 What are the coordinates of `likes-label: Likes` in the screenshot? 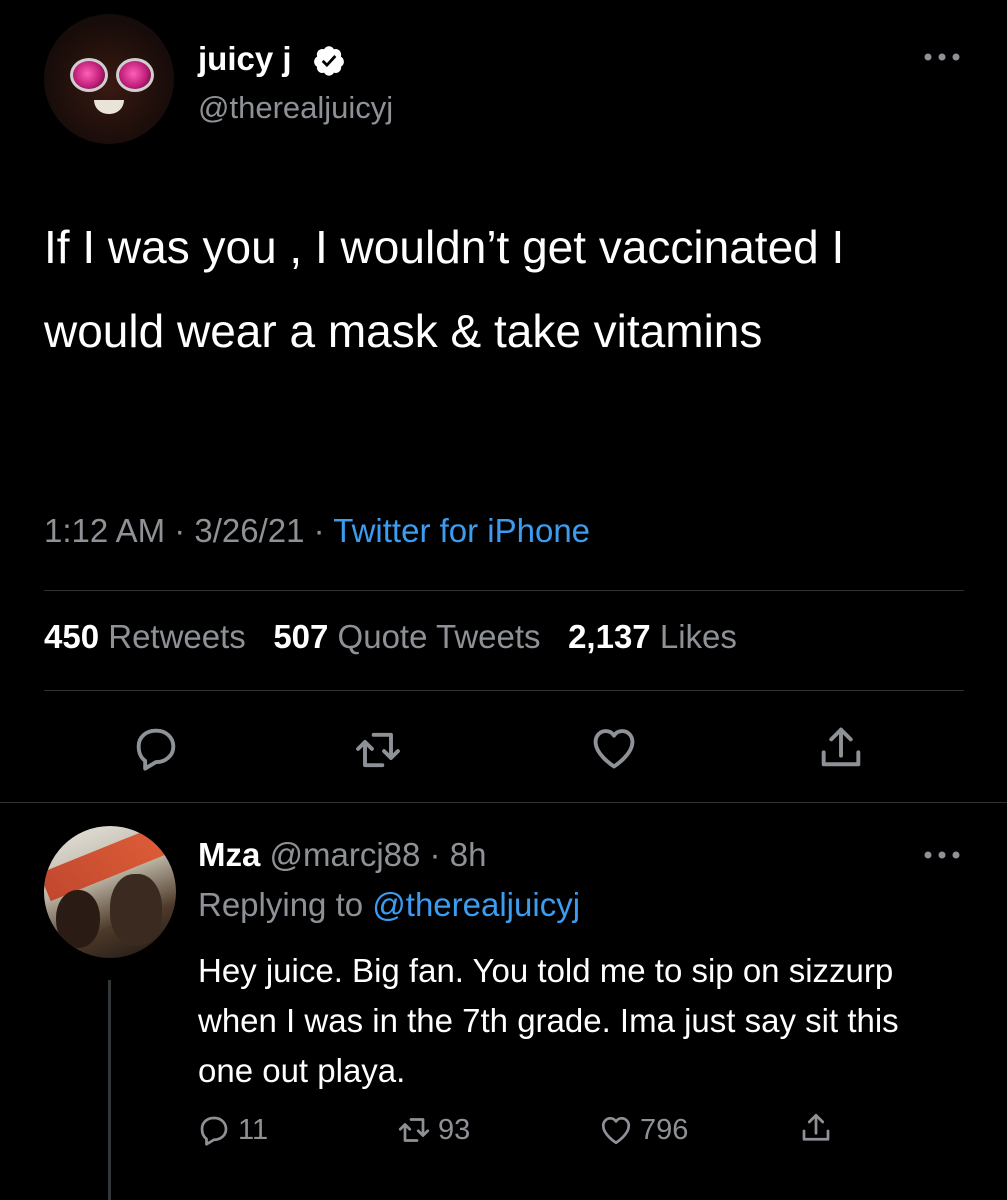 It's located at (698, 636).